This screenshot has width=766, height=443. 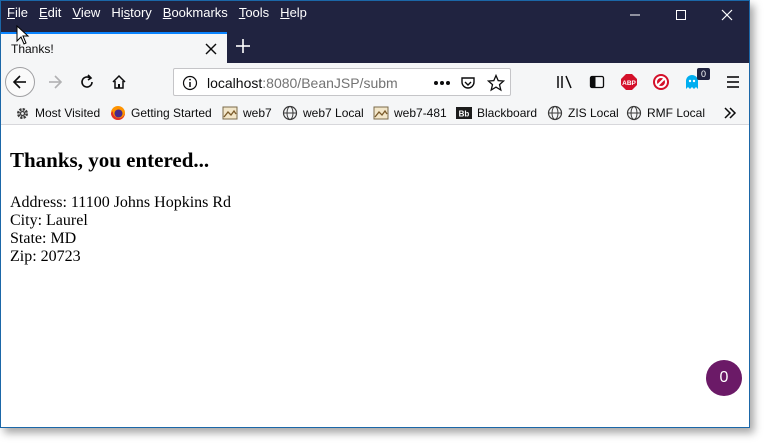 I want to click on svg-text: ABP, so click(x=629, y=83).